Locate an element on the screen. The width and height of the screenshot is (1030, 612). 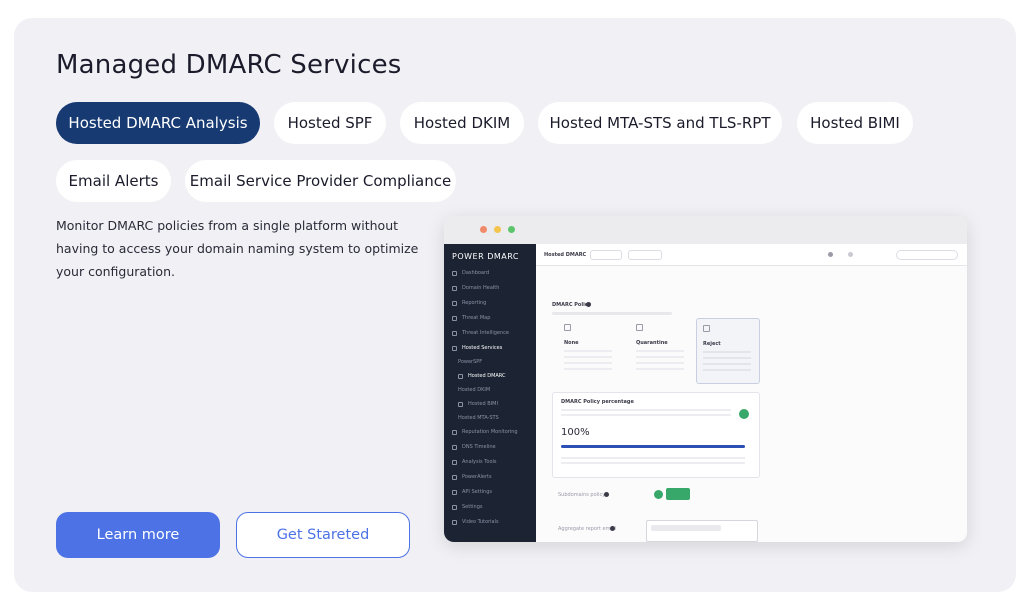
sidebar-item-api-settings: API Settings is located at coordinates (472, 492).